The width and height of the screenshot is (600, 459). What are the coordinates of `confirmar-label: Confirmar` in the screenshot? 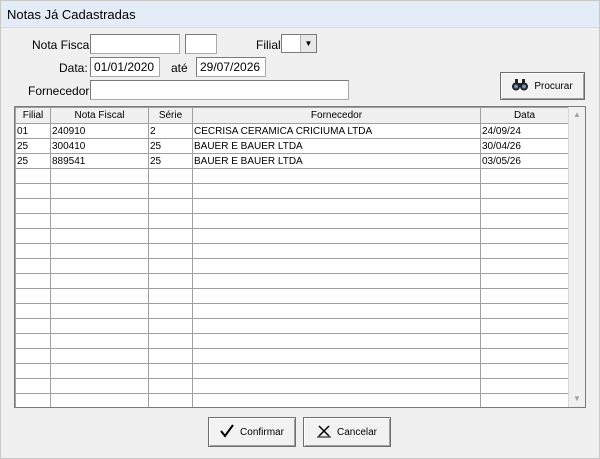 It's located at (262, 432).